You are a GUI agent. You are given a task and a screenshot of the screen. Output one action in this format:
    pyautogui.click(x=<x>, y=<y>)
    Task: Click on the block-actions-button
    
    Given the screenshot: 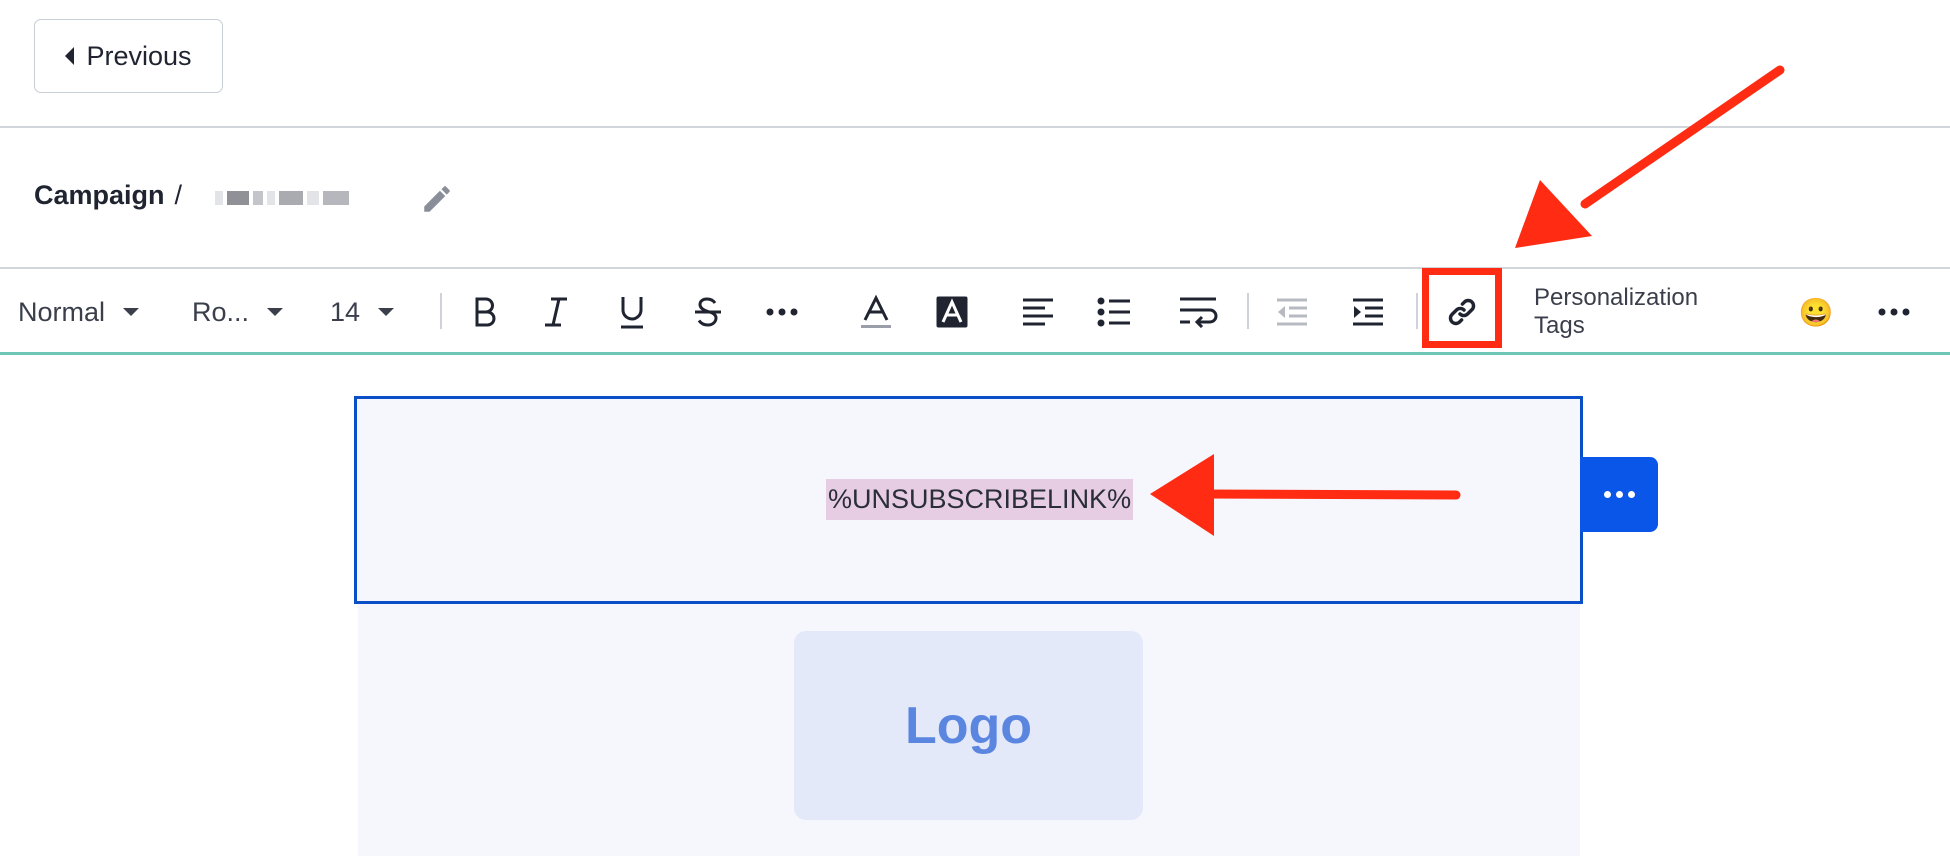 What is the action you would take?
    pyautogui.click(x=1619, y=494)
    